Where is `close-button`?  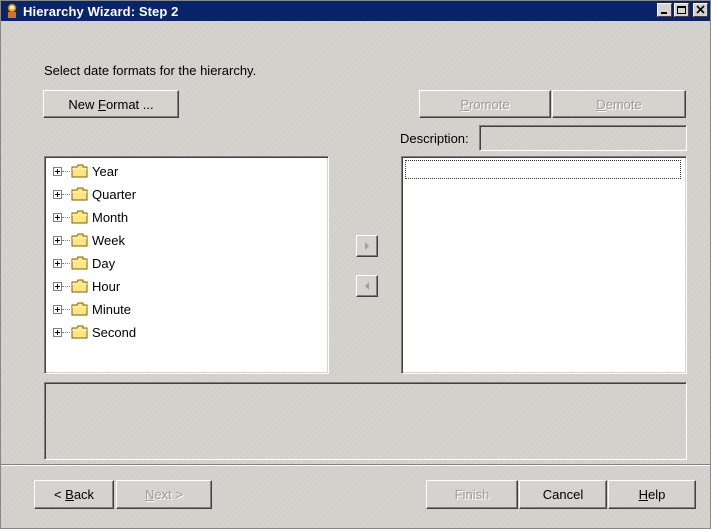 close-button is located at coordinates (700, 10).